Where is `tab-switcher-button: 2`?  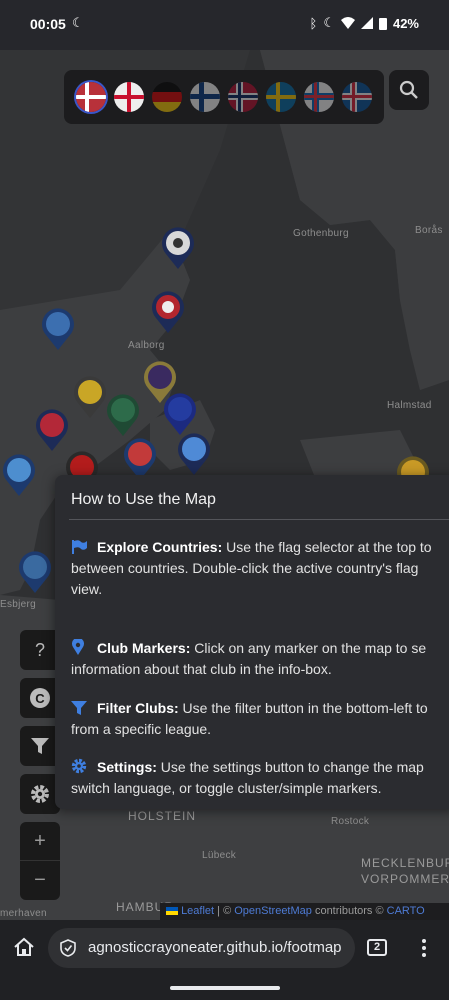
tab-switcher-button: 2 is located at coordinates (377, 947).